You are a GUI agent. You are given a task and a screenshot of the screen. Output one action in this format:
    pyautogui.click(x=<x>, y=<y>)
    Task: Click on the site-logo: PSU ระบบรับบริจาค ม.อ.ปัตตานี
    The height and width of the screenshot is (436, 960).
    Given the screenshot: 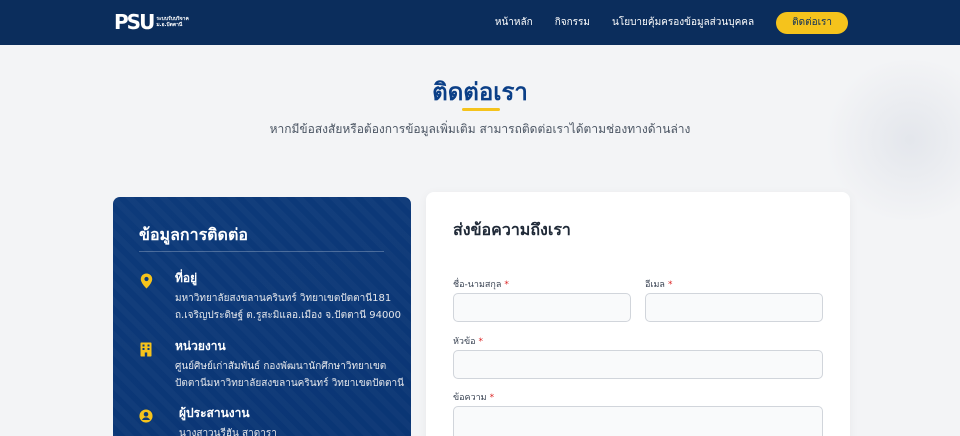 What is the action you would take?
    pyautogui.click(x=151, y=22)
    